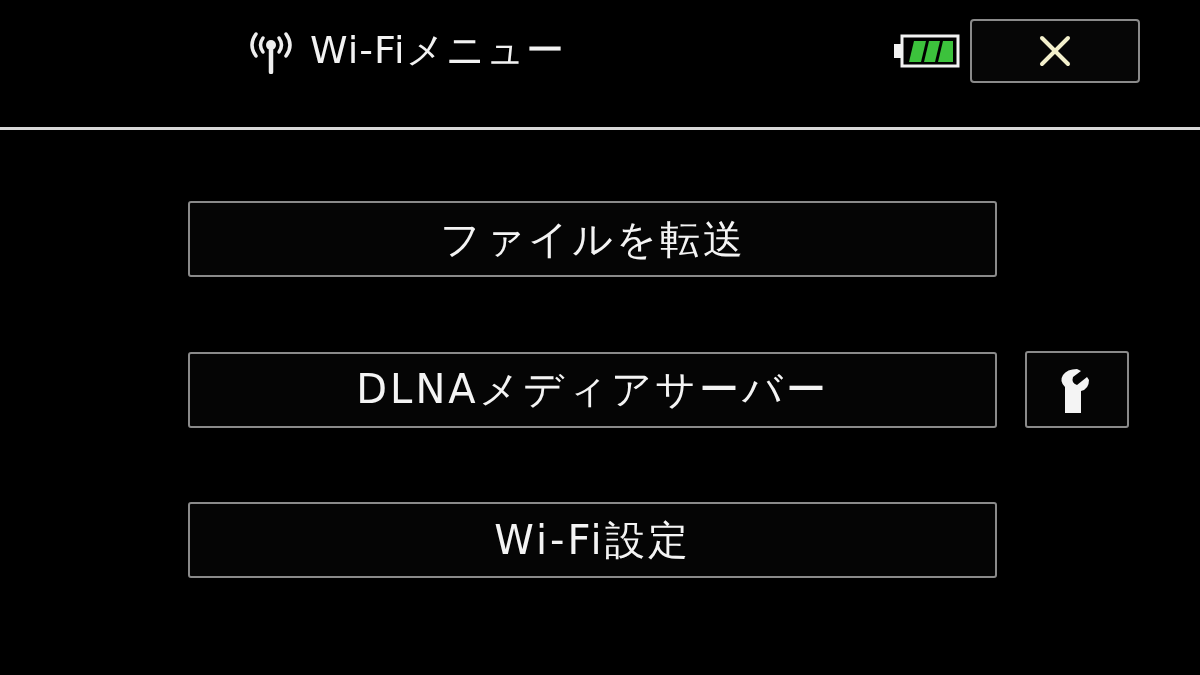 The width and height of the screenshot is (1200, 675). What do you see at coordinates (927, 50) in the screenshot?
I see `battery-icon` at bounding box center [927, 50].